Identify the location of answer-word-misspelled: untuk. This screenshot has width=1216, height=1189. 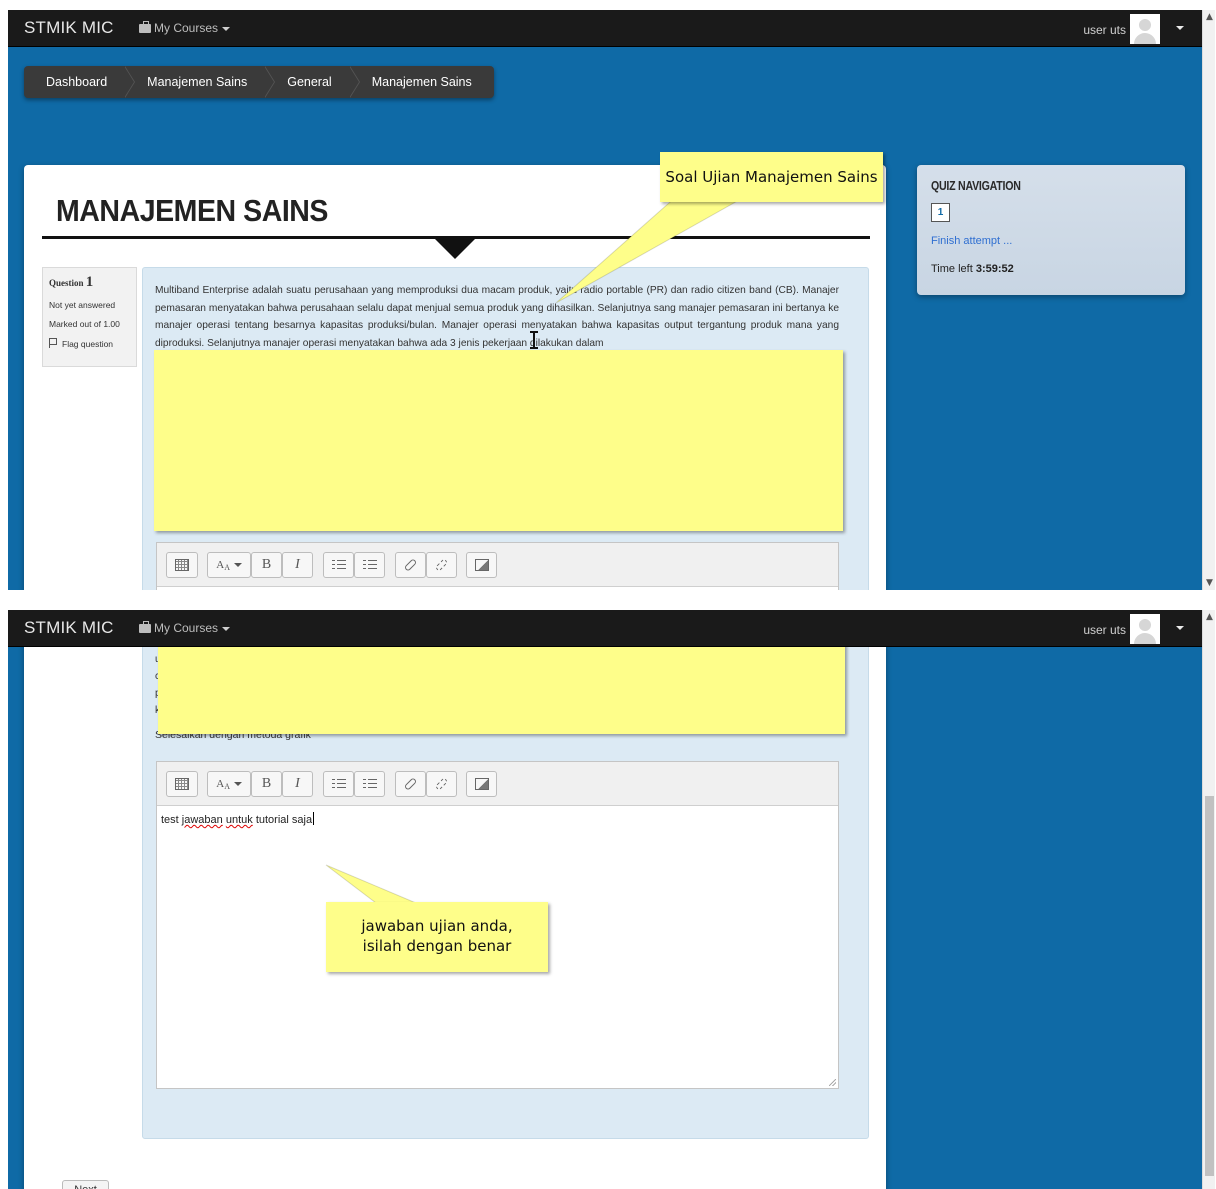
(239, 820).